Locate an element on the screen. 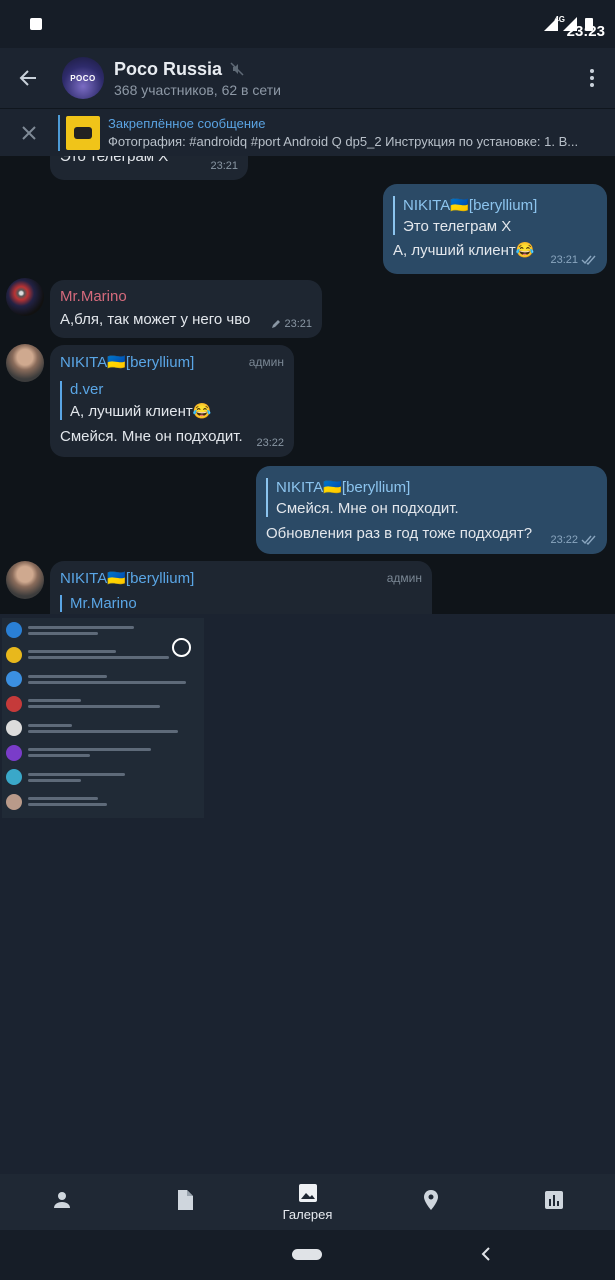  pinned-thumbnail is located at coordinates (83, 132).